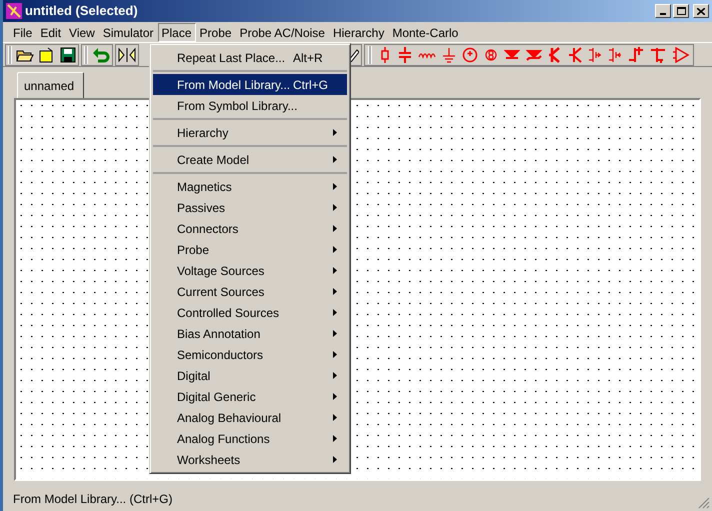 This screenshot has height=511, width=712. Describe the element at coordinates (250, 207) in the screenshot. I see `menu-option: Passives` at that location.